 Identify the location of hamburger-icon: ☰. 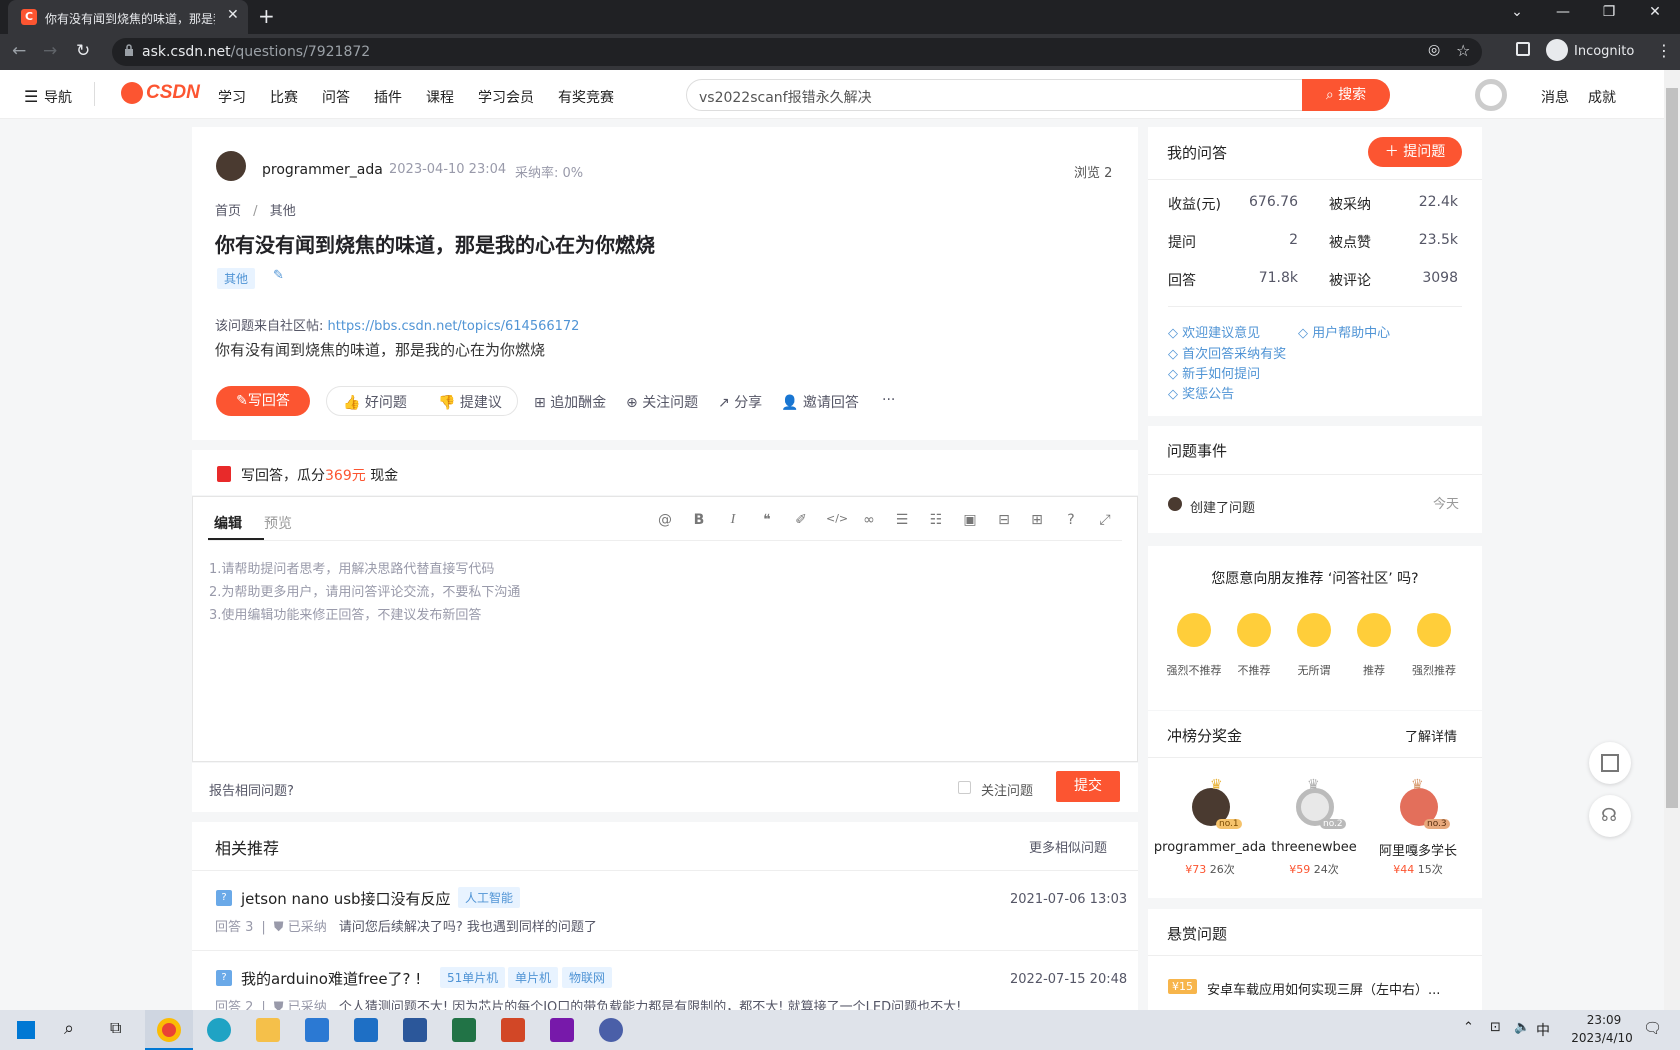
(31, 96).